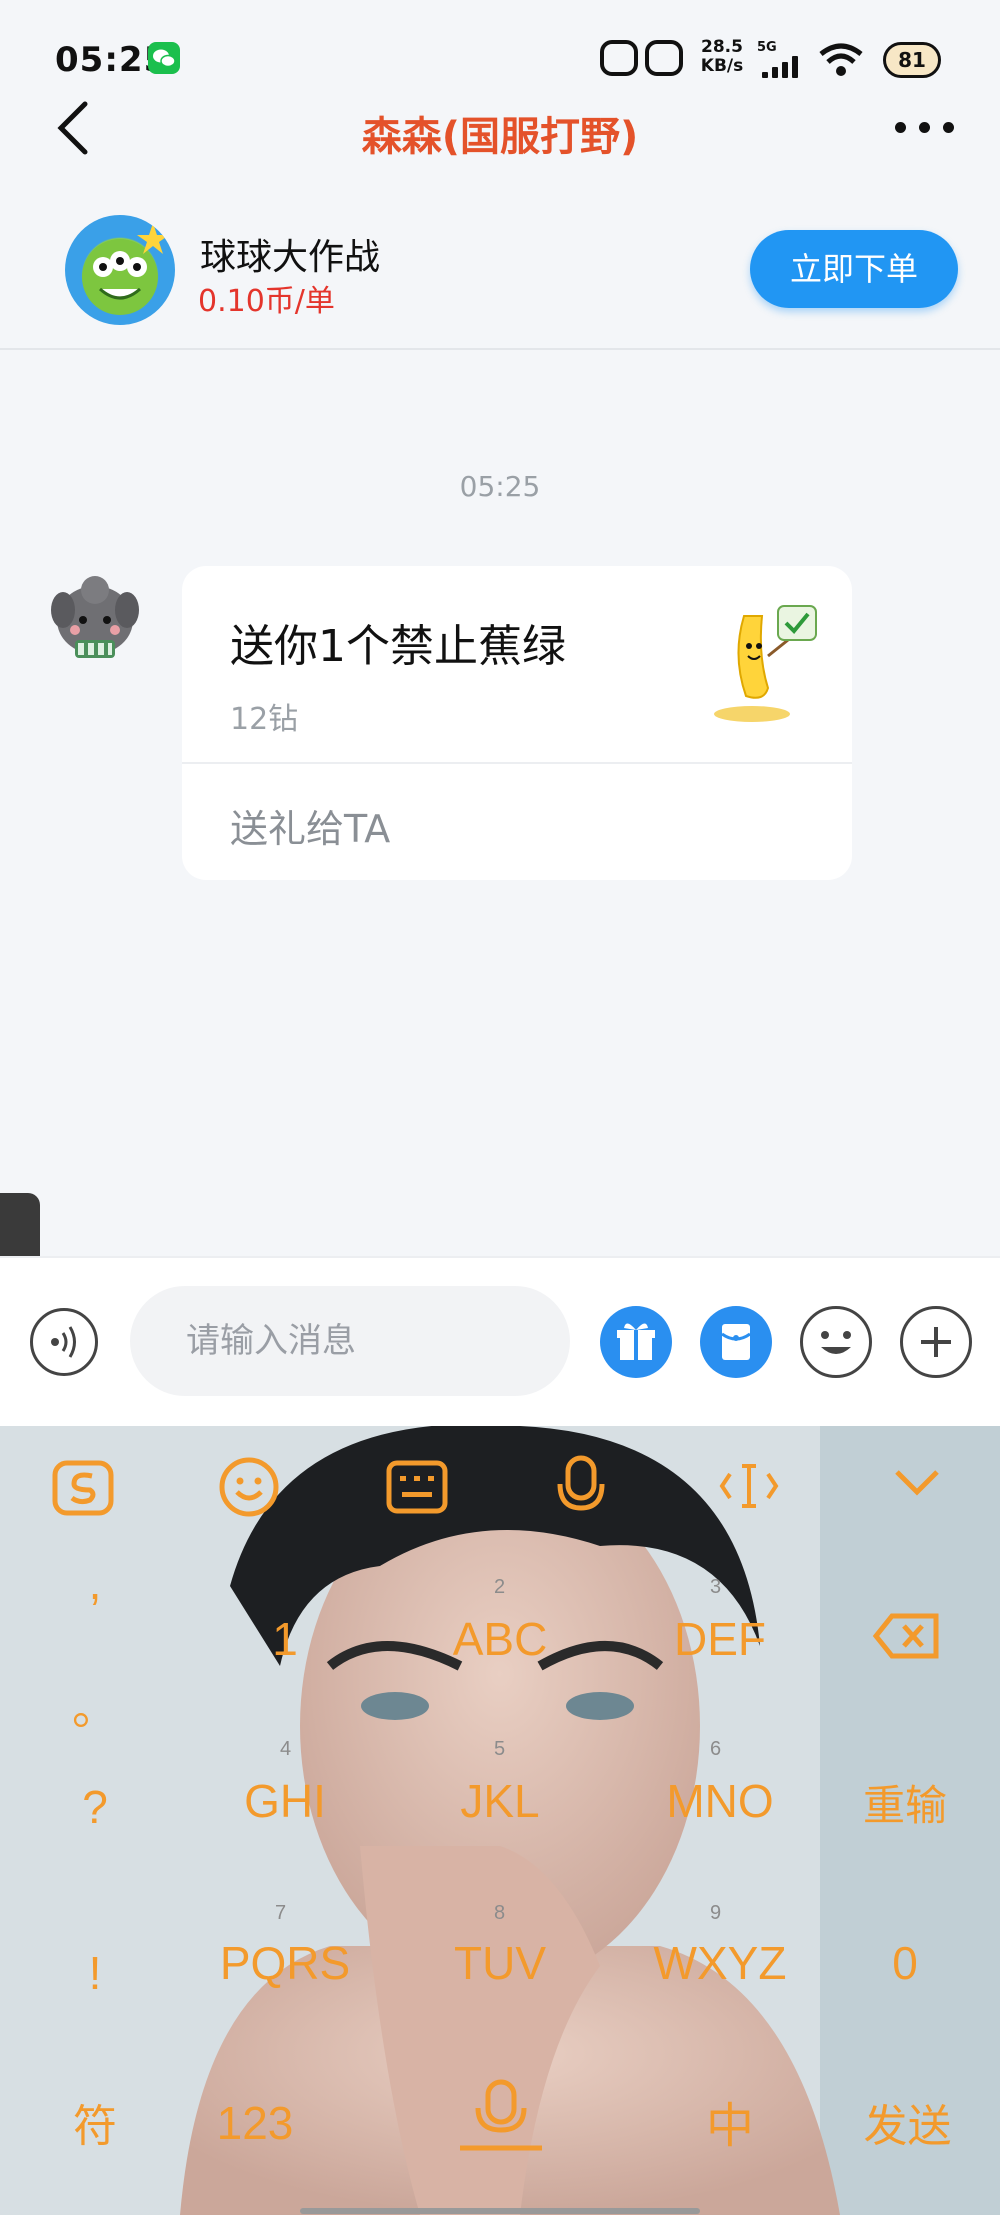  What do you see at coordinates (249, 1489) in the screenshot?
I see `keyboard-emoji-icon` at bounding box center [249, 1489].